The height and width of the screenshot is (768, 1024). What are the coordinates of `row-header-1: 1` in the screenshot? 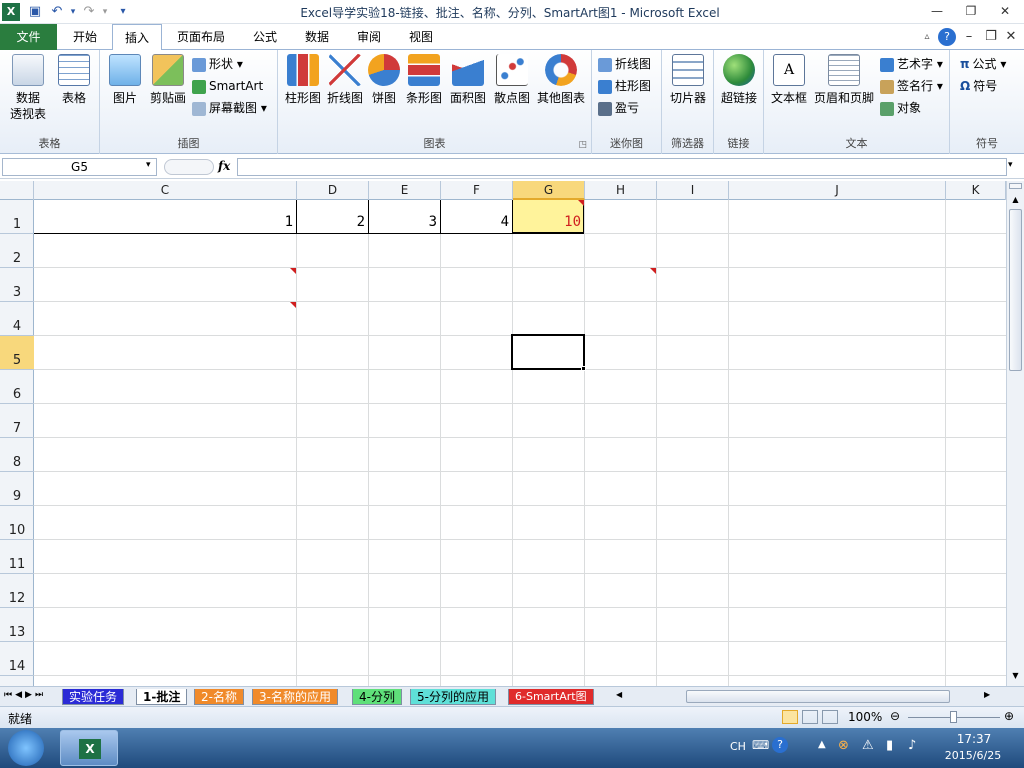 It's located at (17, 217).